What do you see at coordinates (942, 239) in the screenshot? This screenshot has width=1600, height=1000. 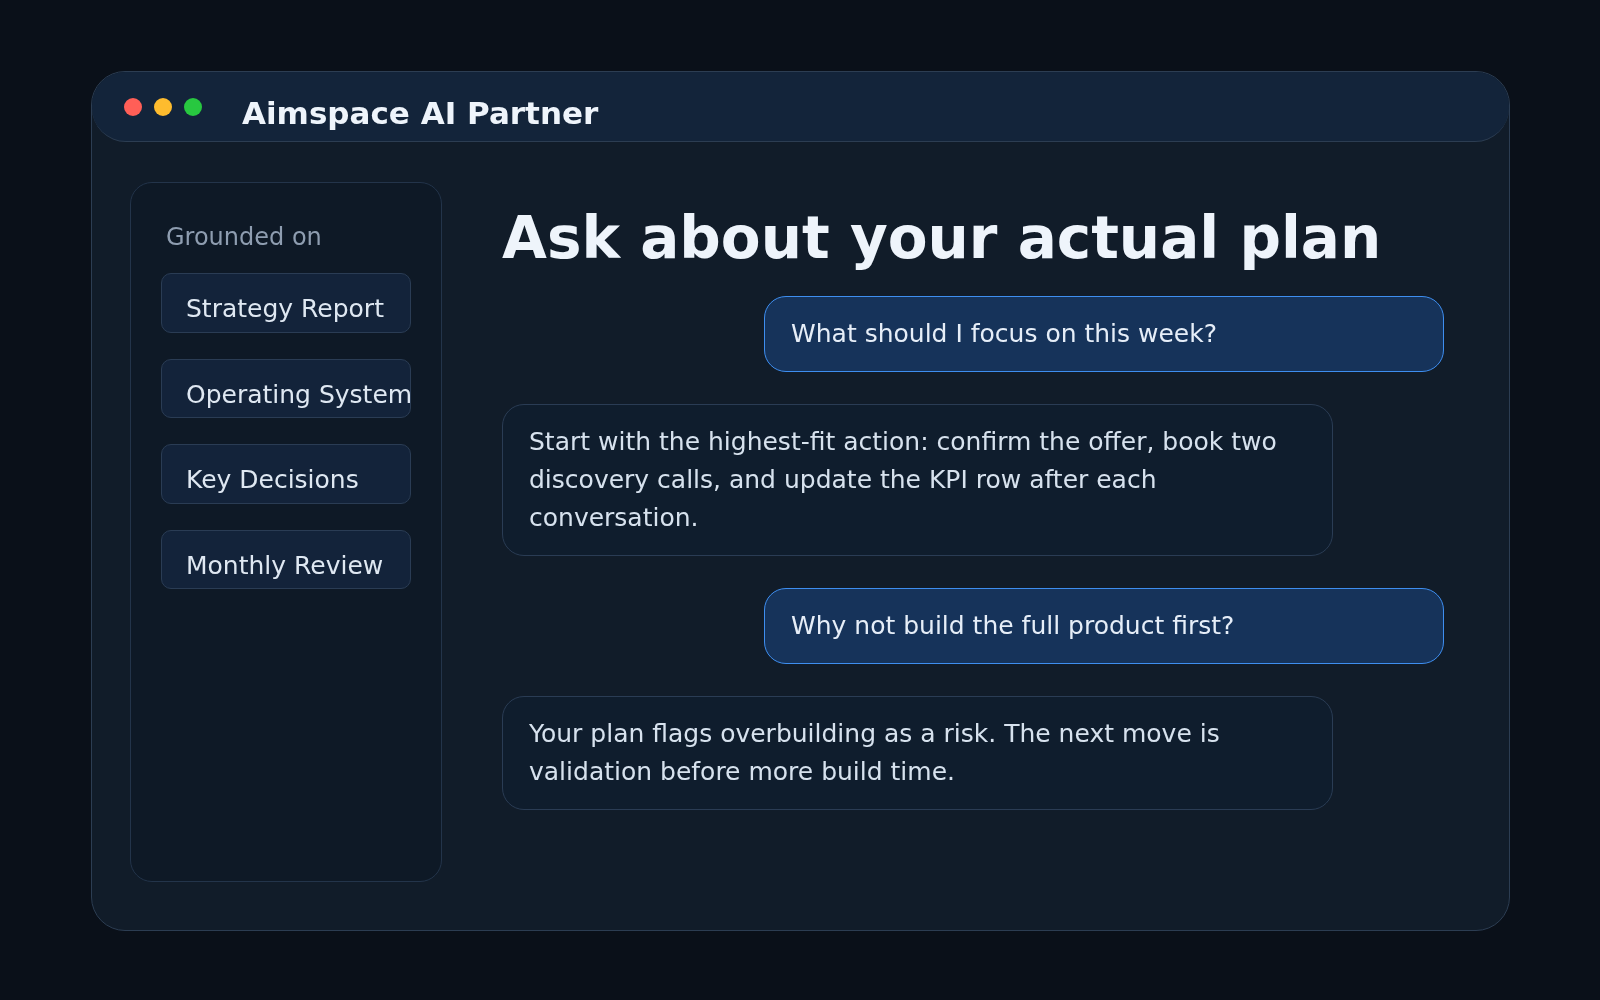 I see `page-heading: Ask about your actual plan` at bounding box center [942, 239].